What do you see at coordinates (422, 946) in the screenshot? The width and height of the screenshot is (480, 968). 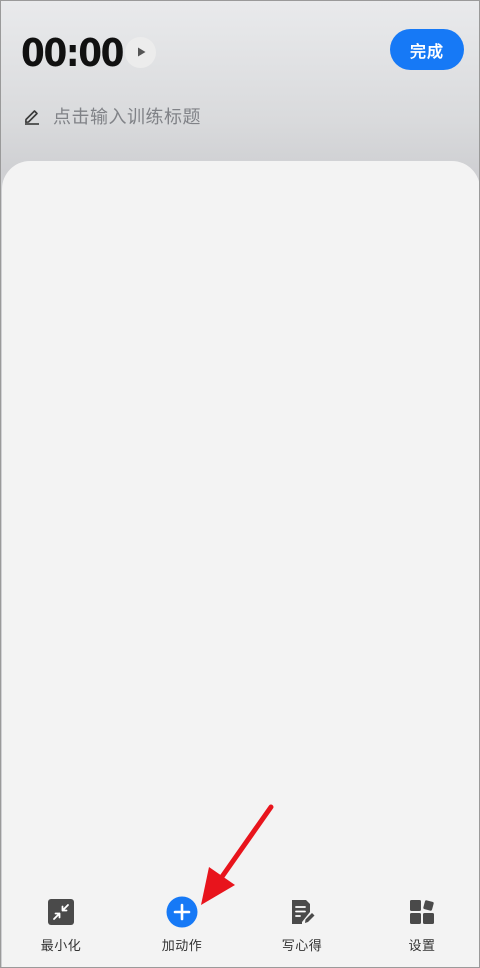 I see `nav-settings-label: 设置` at bounding box center [422, 946].